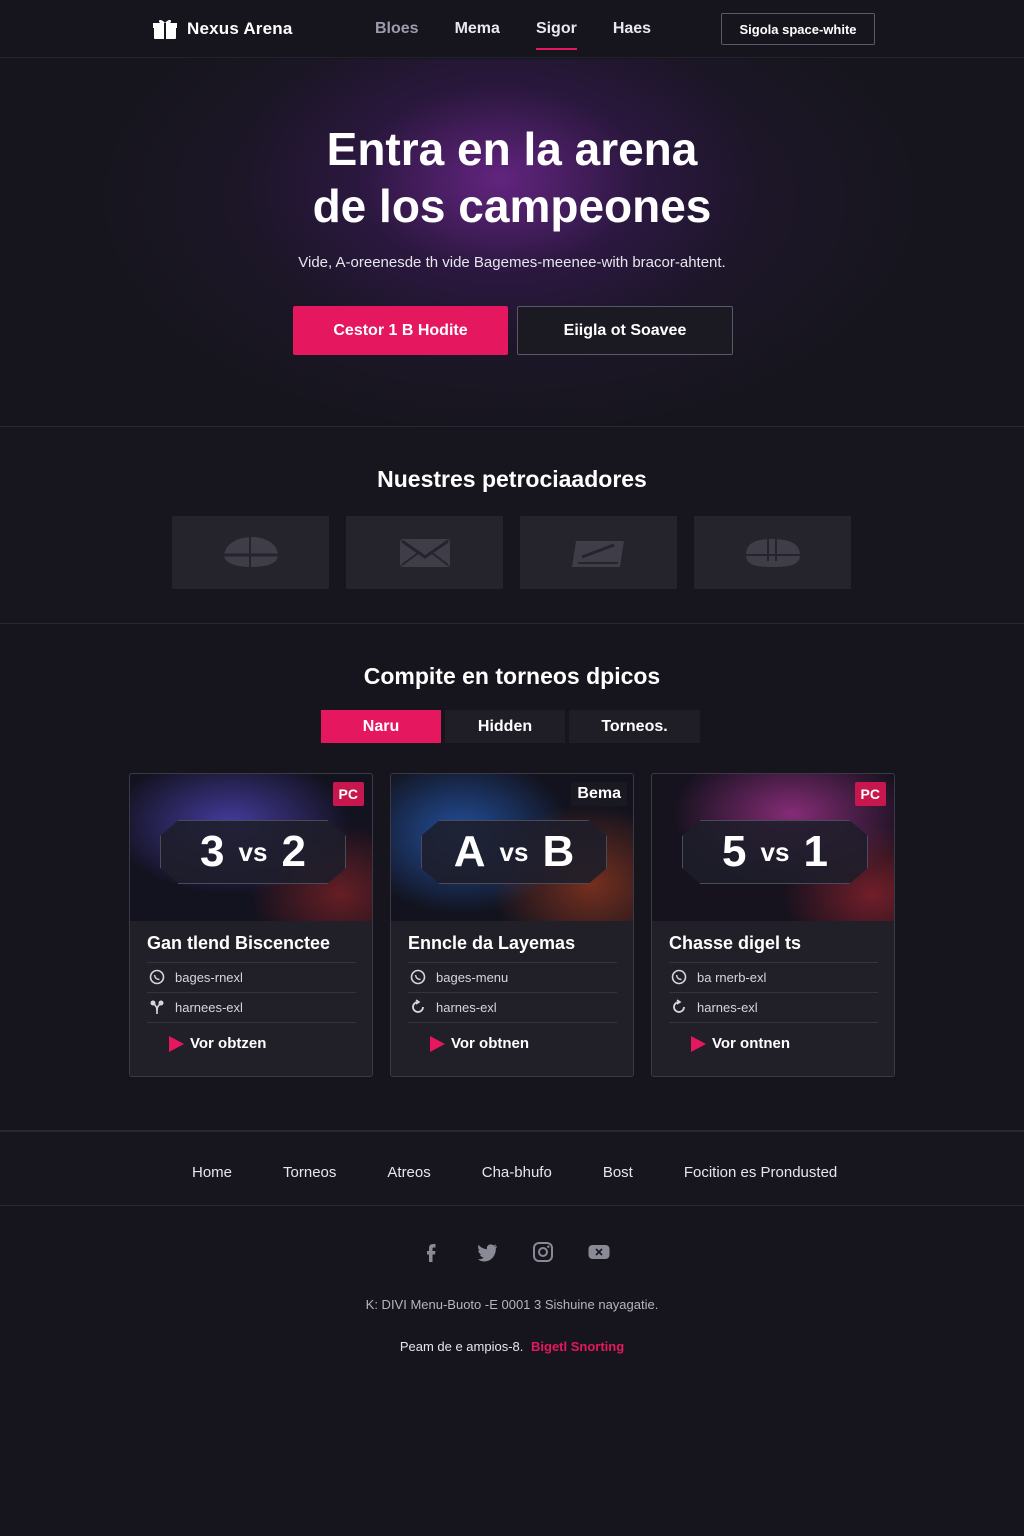 Image resolution: width=1024 pixels, height=1536 pixels. I want to click on nav-cta-button: Sigola space-white, so click(798, 29).